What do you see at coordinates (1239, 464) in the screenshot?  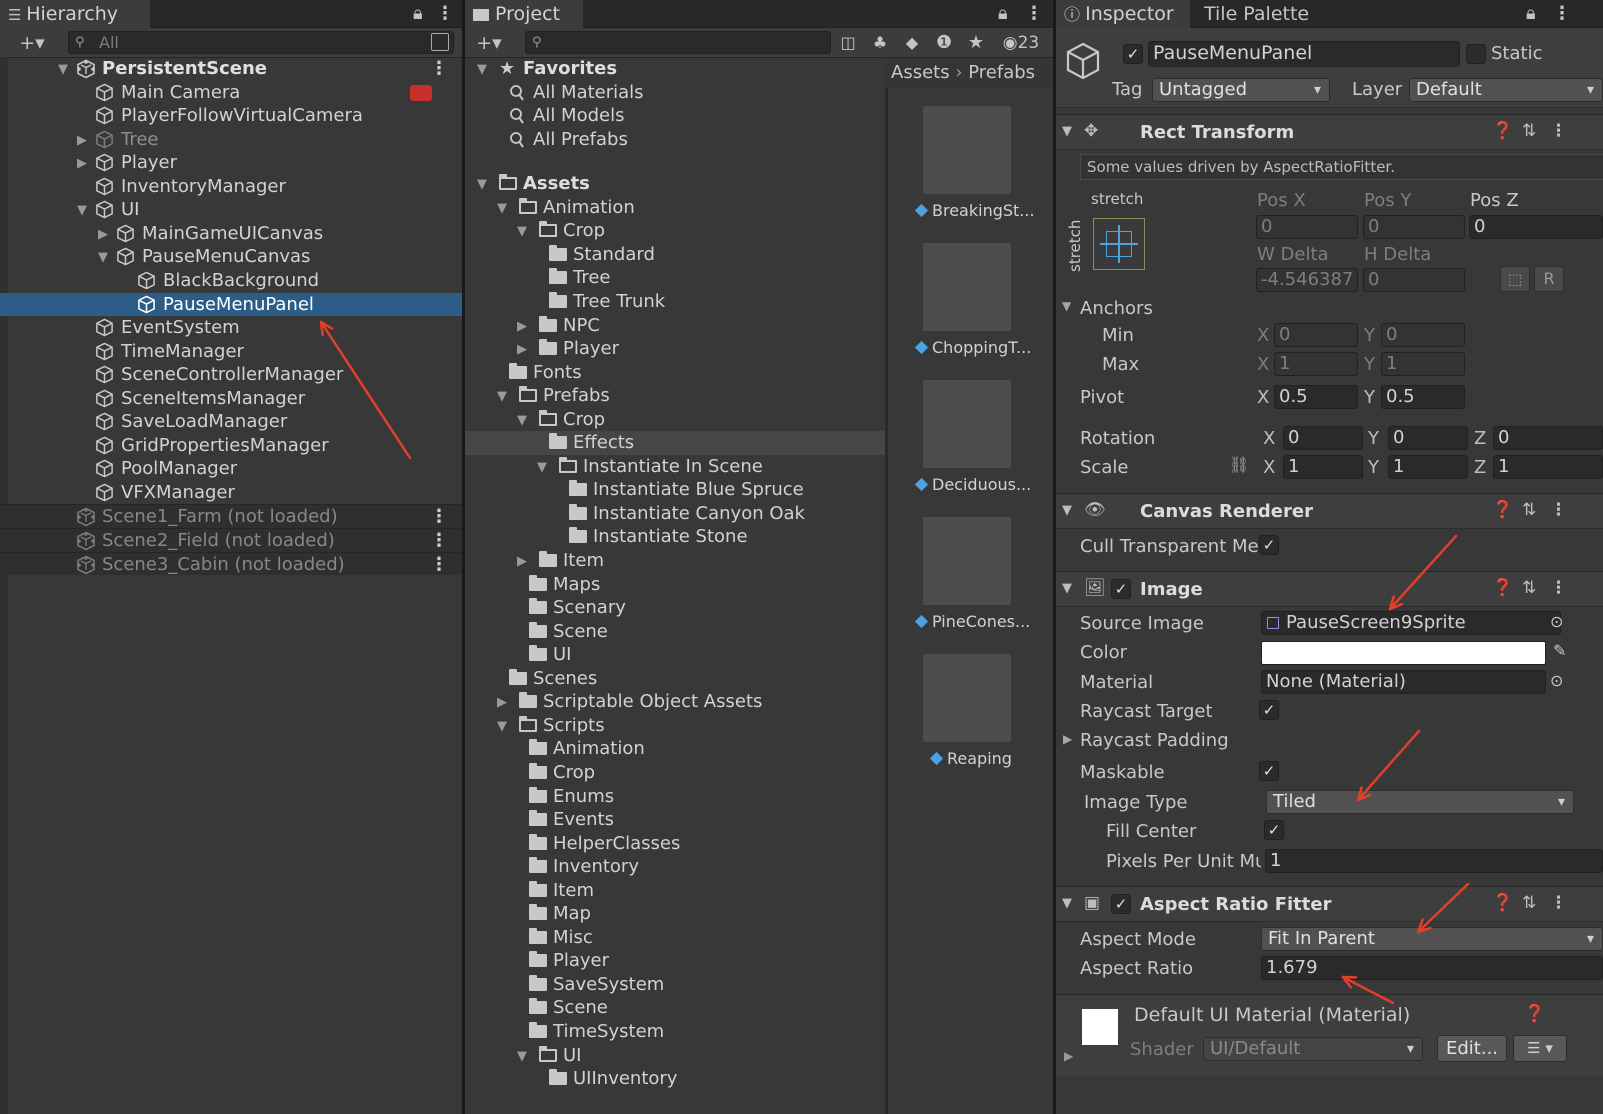 I see `constrain-proportions-icon: ⛓` at bounding box center [1239, 464].